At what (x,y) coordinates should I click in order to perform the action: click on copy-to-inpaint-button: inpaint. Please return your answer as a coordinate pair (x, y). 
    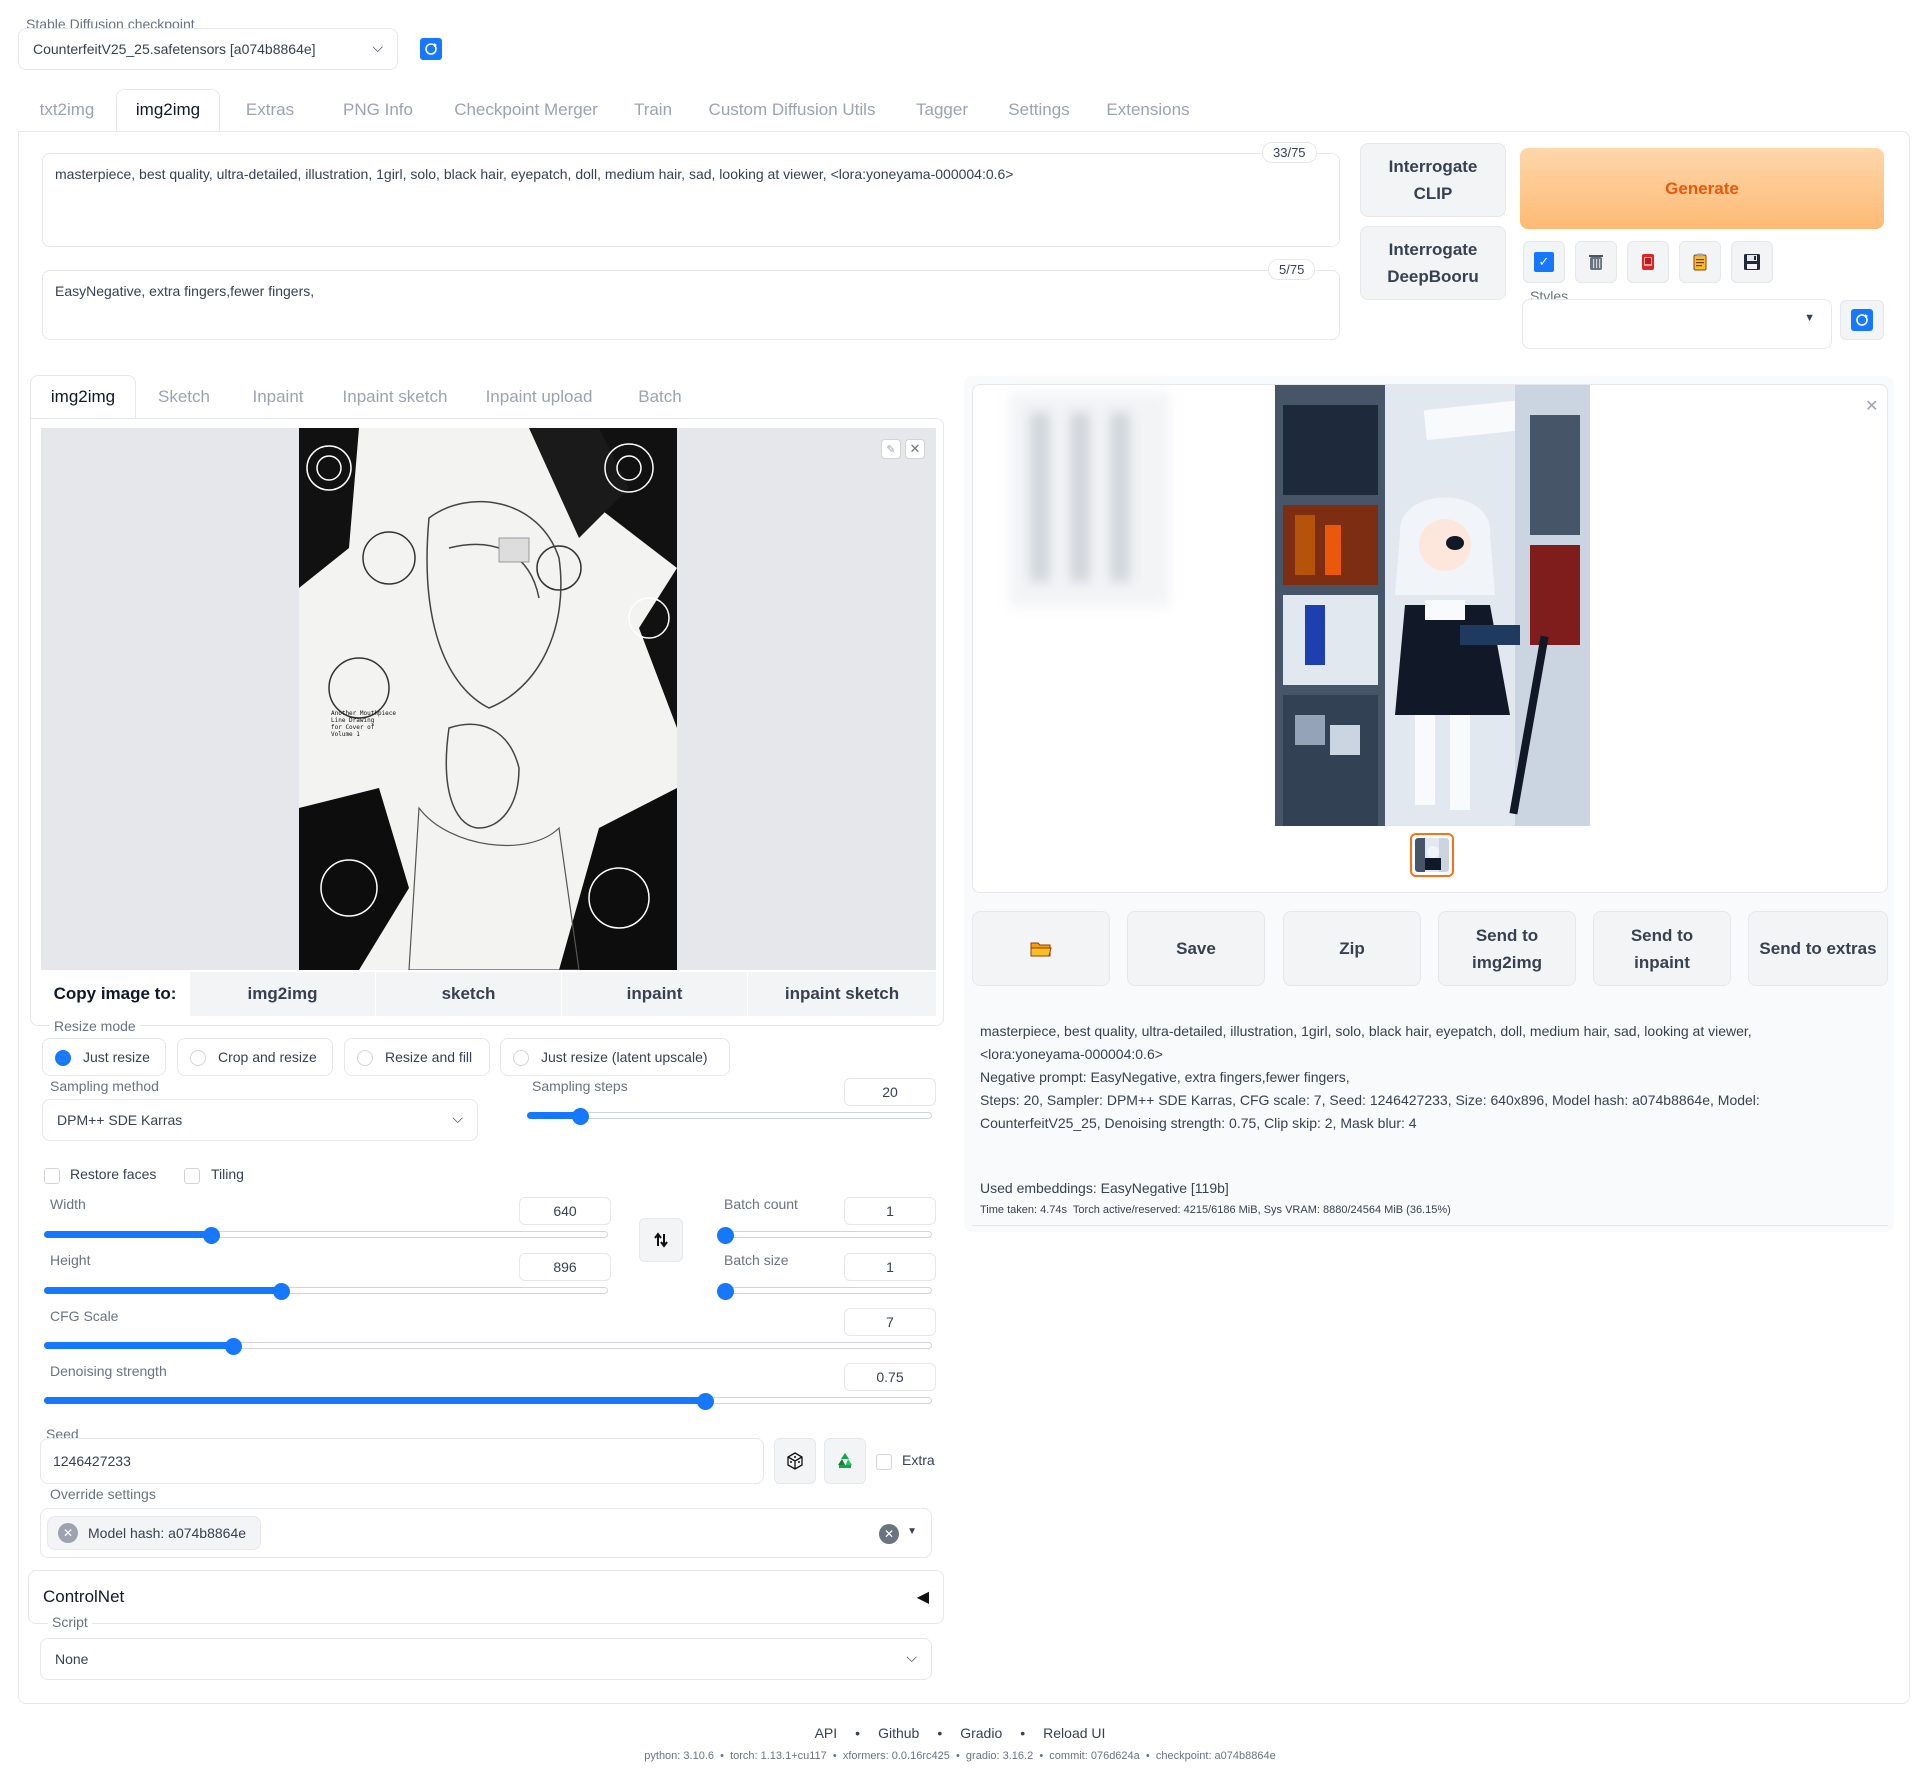
    Looking at the image, I should click on (654, 994).